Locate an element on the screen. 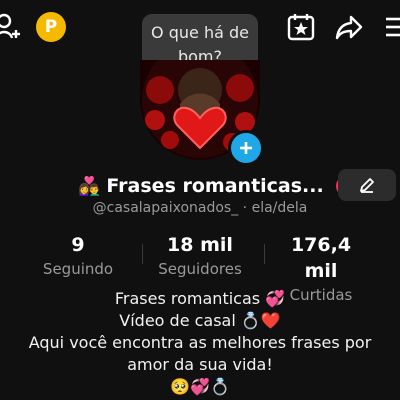 The image size is (400, 400). stat-following: 9 Seguindo is located at coordinates (78, 256).